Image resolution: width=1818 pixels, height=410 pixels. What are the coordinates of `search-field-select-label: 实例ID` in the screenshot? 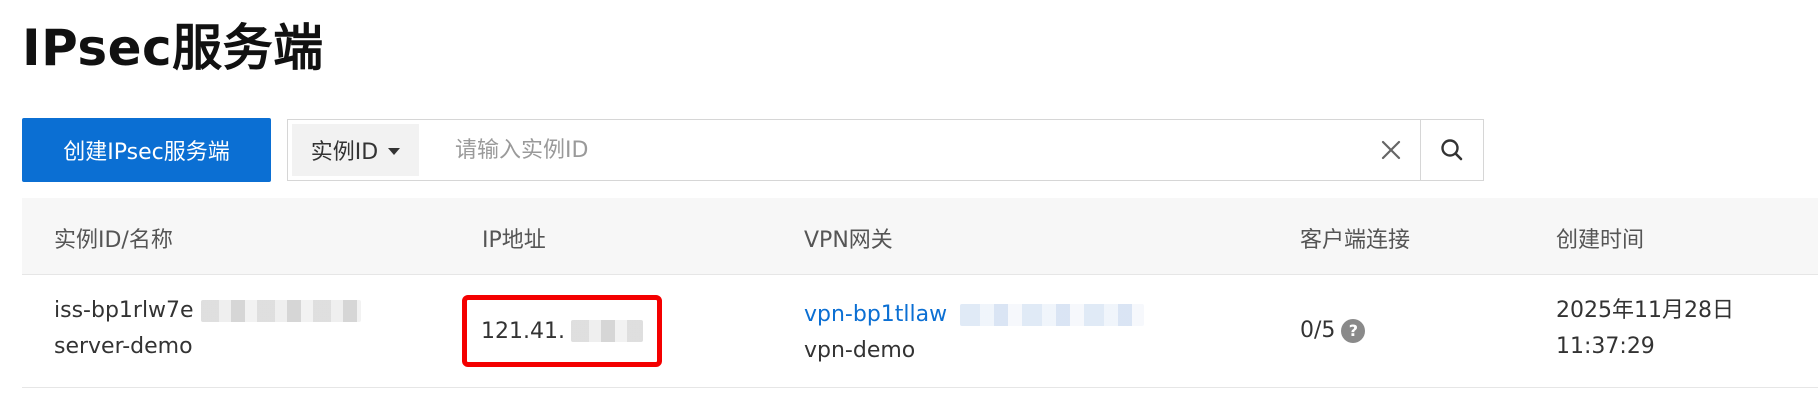 It's located at (344, 152).